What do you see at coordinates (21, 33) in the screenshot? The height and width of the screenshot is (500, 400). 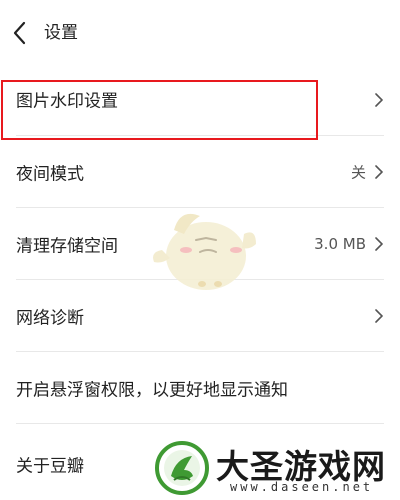 I see `chevron-left-icon` at bounding box center [21, 33].